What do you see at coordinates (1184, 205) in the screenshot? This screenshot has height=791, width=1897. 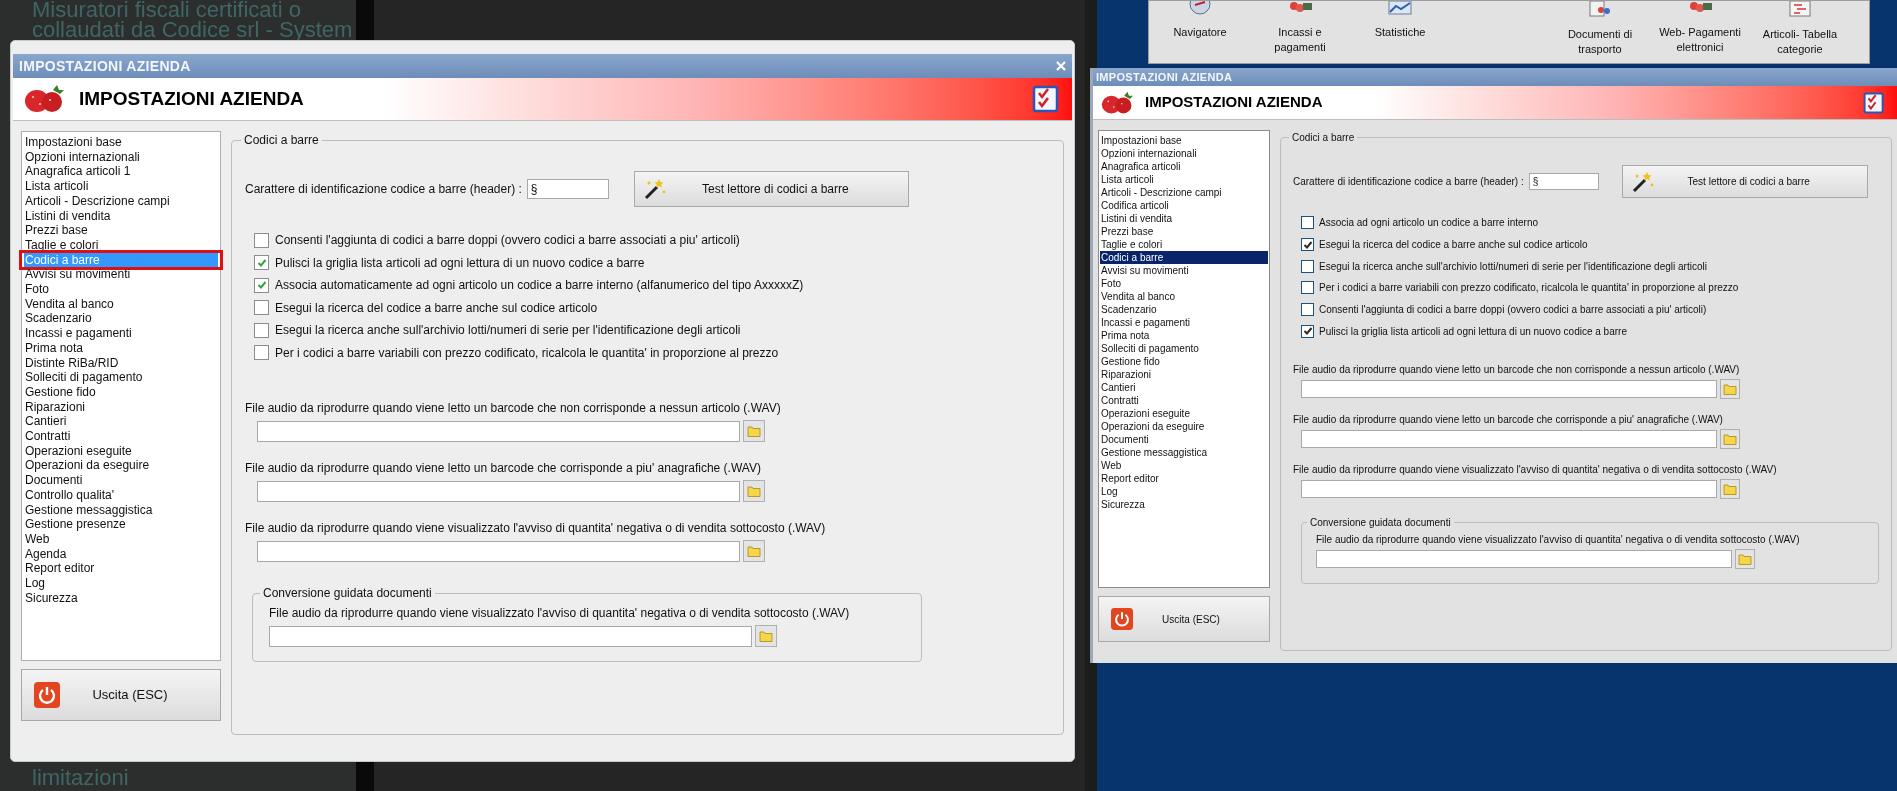 I see `sidebar-item: Codifica articoli` at bounding box center [1184, 205].